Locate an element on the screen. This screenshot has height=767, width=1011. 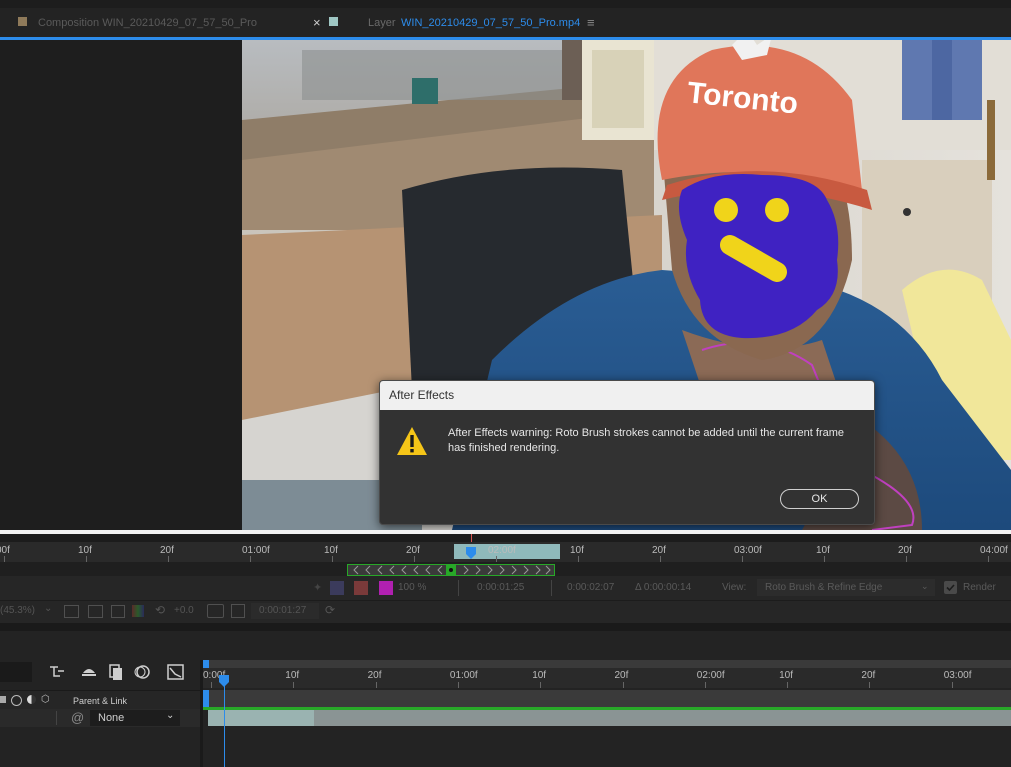
render-checkbox is located at coordinates (950, 587).